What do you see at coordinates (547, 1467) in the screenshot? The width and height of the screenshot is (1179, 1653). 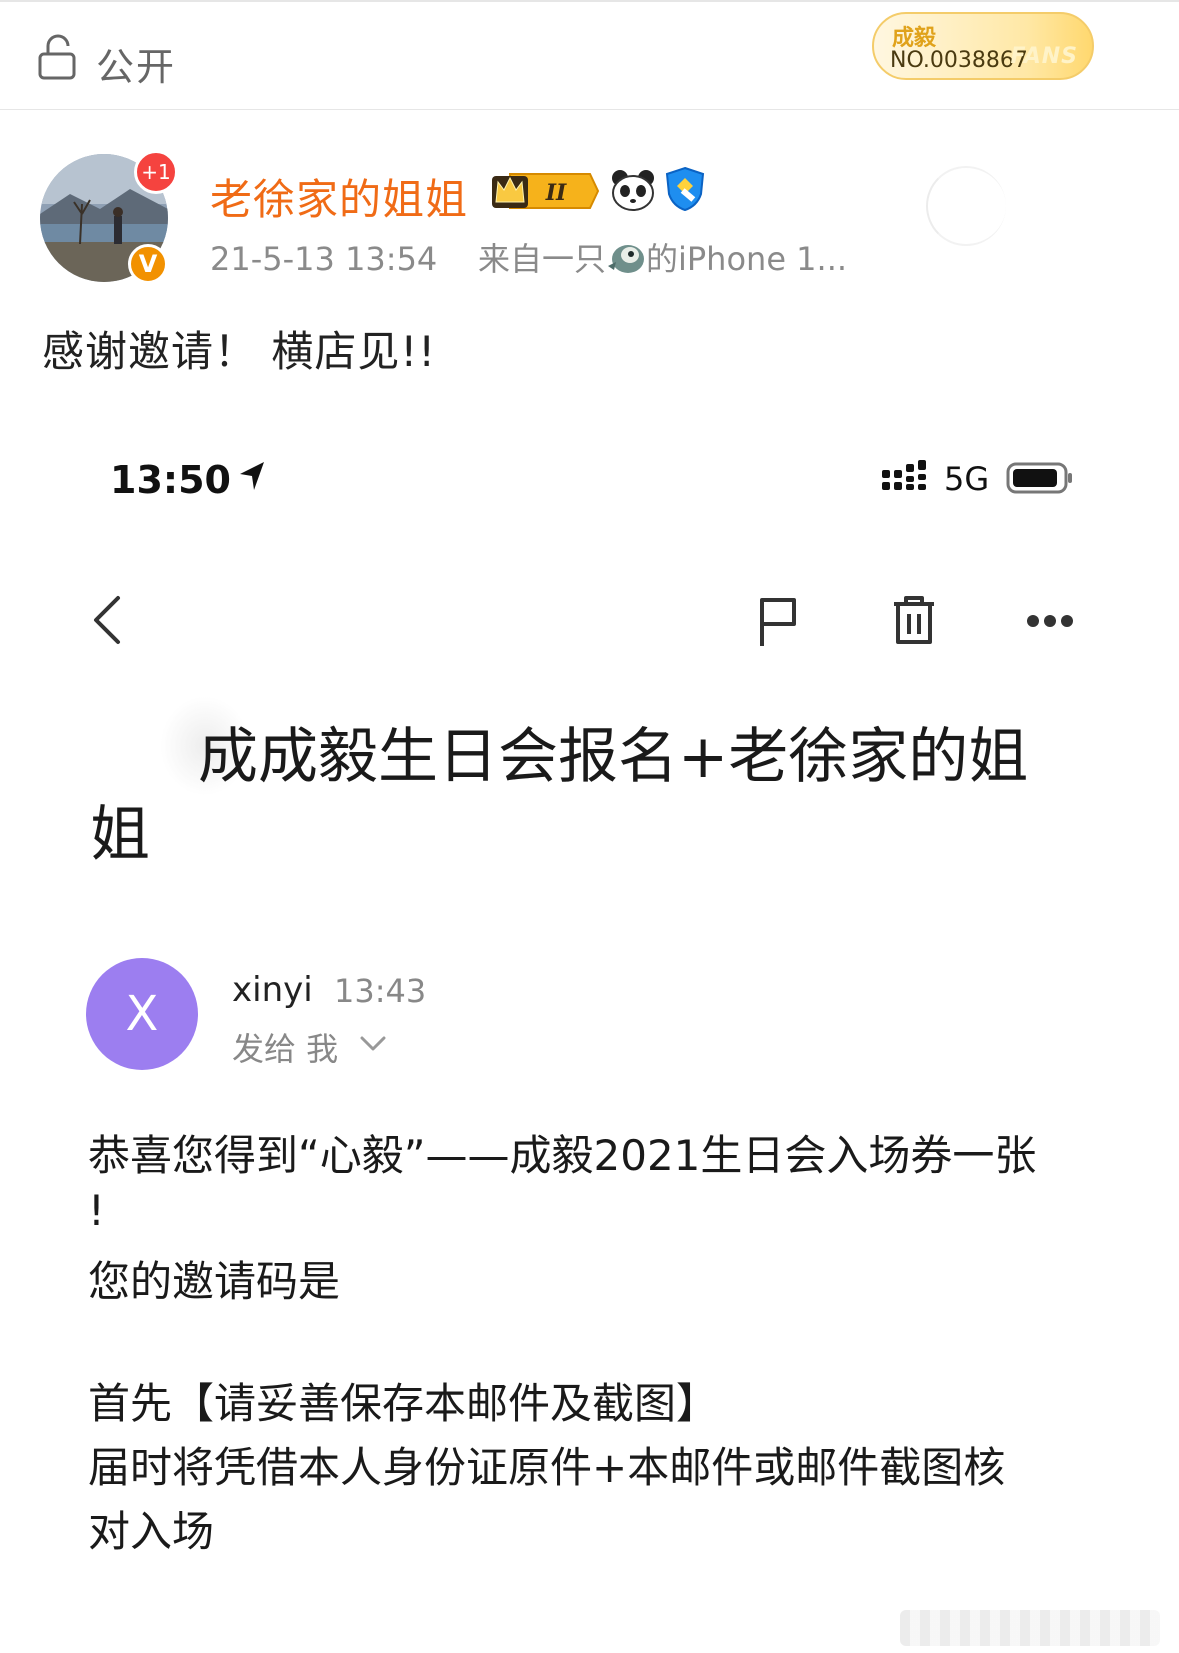 I see `mail-body-line: 届时将凭借本人身份证原件+本邮件或邮件截图核` at bounding box center [547, 1467].